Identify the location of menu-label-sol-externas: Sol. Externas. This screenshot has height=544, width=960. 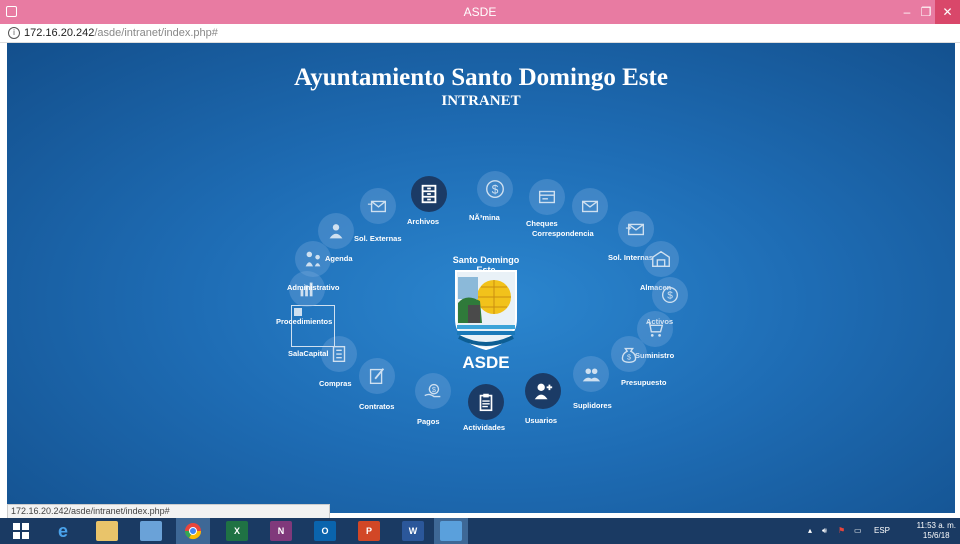
(378, 238).